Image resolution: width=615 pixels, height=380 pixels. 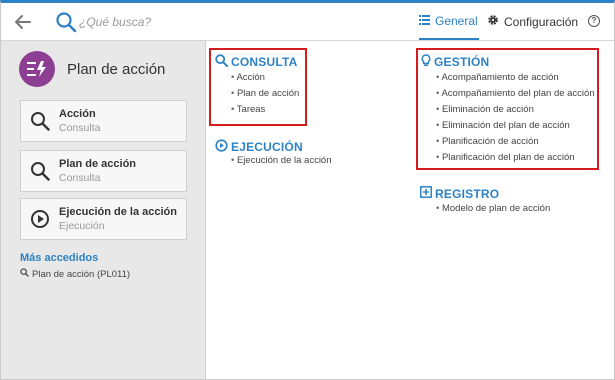 What do you see at coordinates (515, 110) in the screenshot?
I see `menu-item: Eliminación de acción` at bounding box center [515, 110].